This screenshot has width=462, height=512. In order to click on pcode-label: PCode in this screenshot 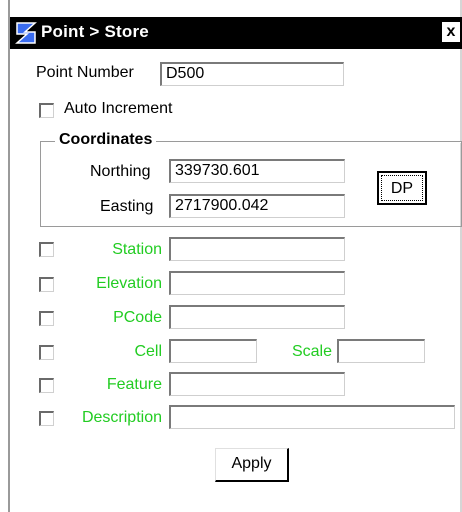, I will do `click(137, 317)`.